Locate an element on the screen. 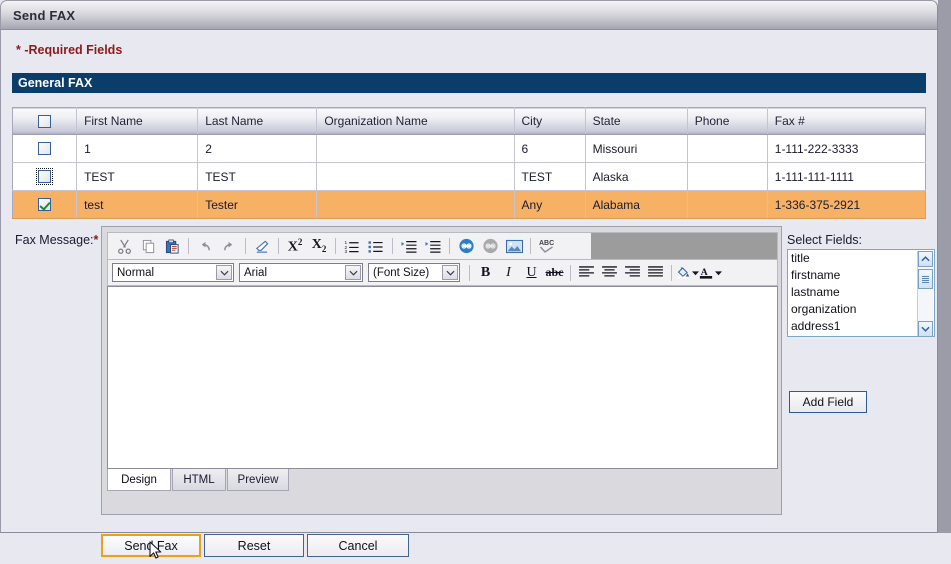 The image size is (951, 564). column-header: Last Name is located at coordinates (257, 121).